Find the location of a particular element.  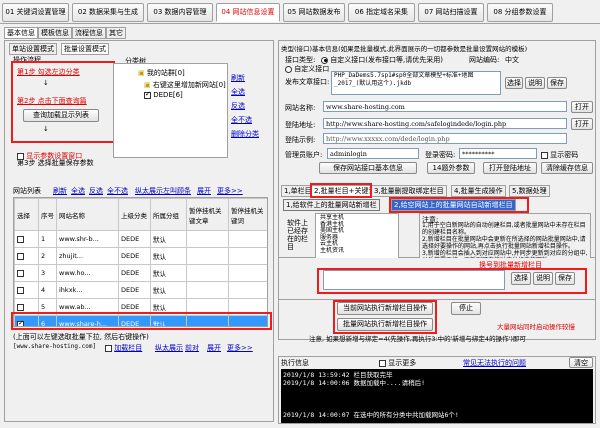

tree-add-site: ▣ 右键这里增加新网站[0] is located at coordinates (185, 85).